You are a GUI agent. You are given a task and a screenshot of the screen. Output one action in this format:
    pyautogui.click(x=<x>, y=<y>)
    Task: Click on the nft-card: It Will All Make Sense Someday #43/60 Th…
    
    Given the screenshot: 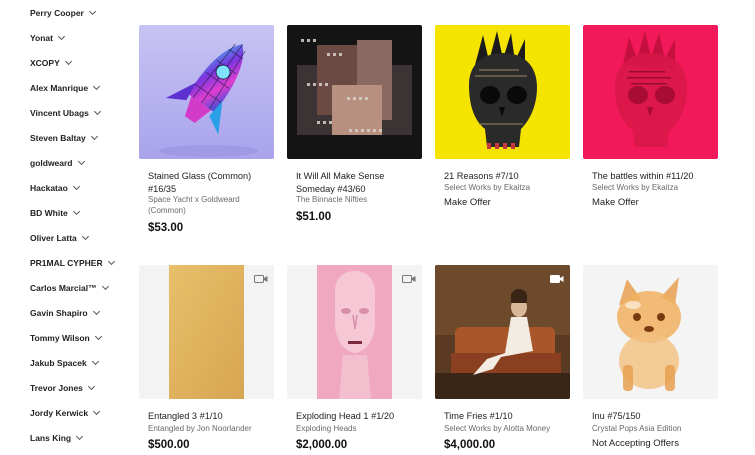 What is the action you would take?
    pyautogui.click(x=354, y=132)
    